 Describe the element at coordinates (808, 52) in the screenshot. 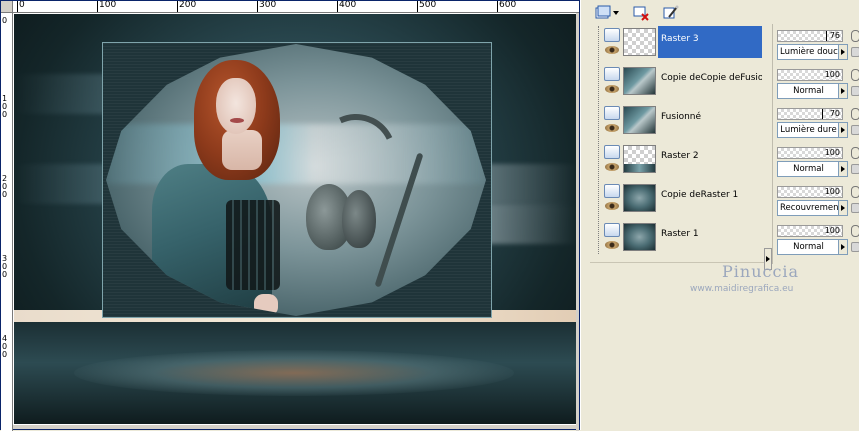

I see `blend-mode-select: Lumière douce` at that location.